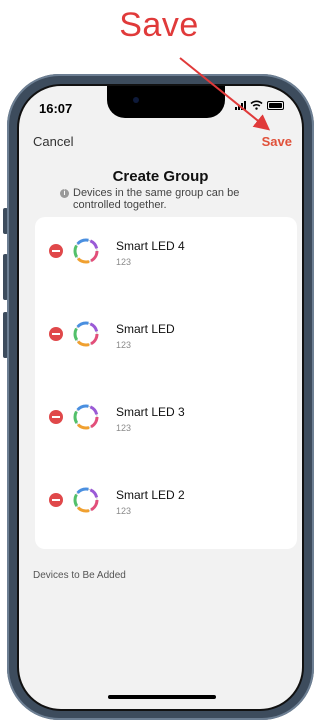 The width and height of the screenshot is (320, 720). I want to click on notch, so click(166, 102).